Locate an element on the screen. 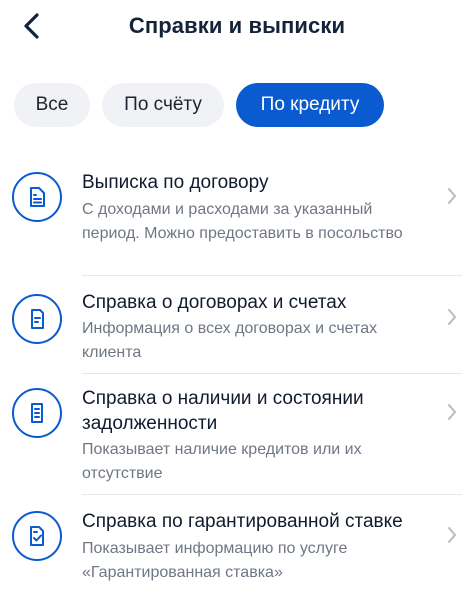 The height and width of the screenshot is (591, 474). document-check-icon is located at coordinates (37, 536).